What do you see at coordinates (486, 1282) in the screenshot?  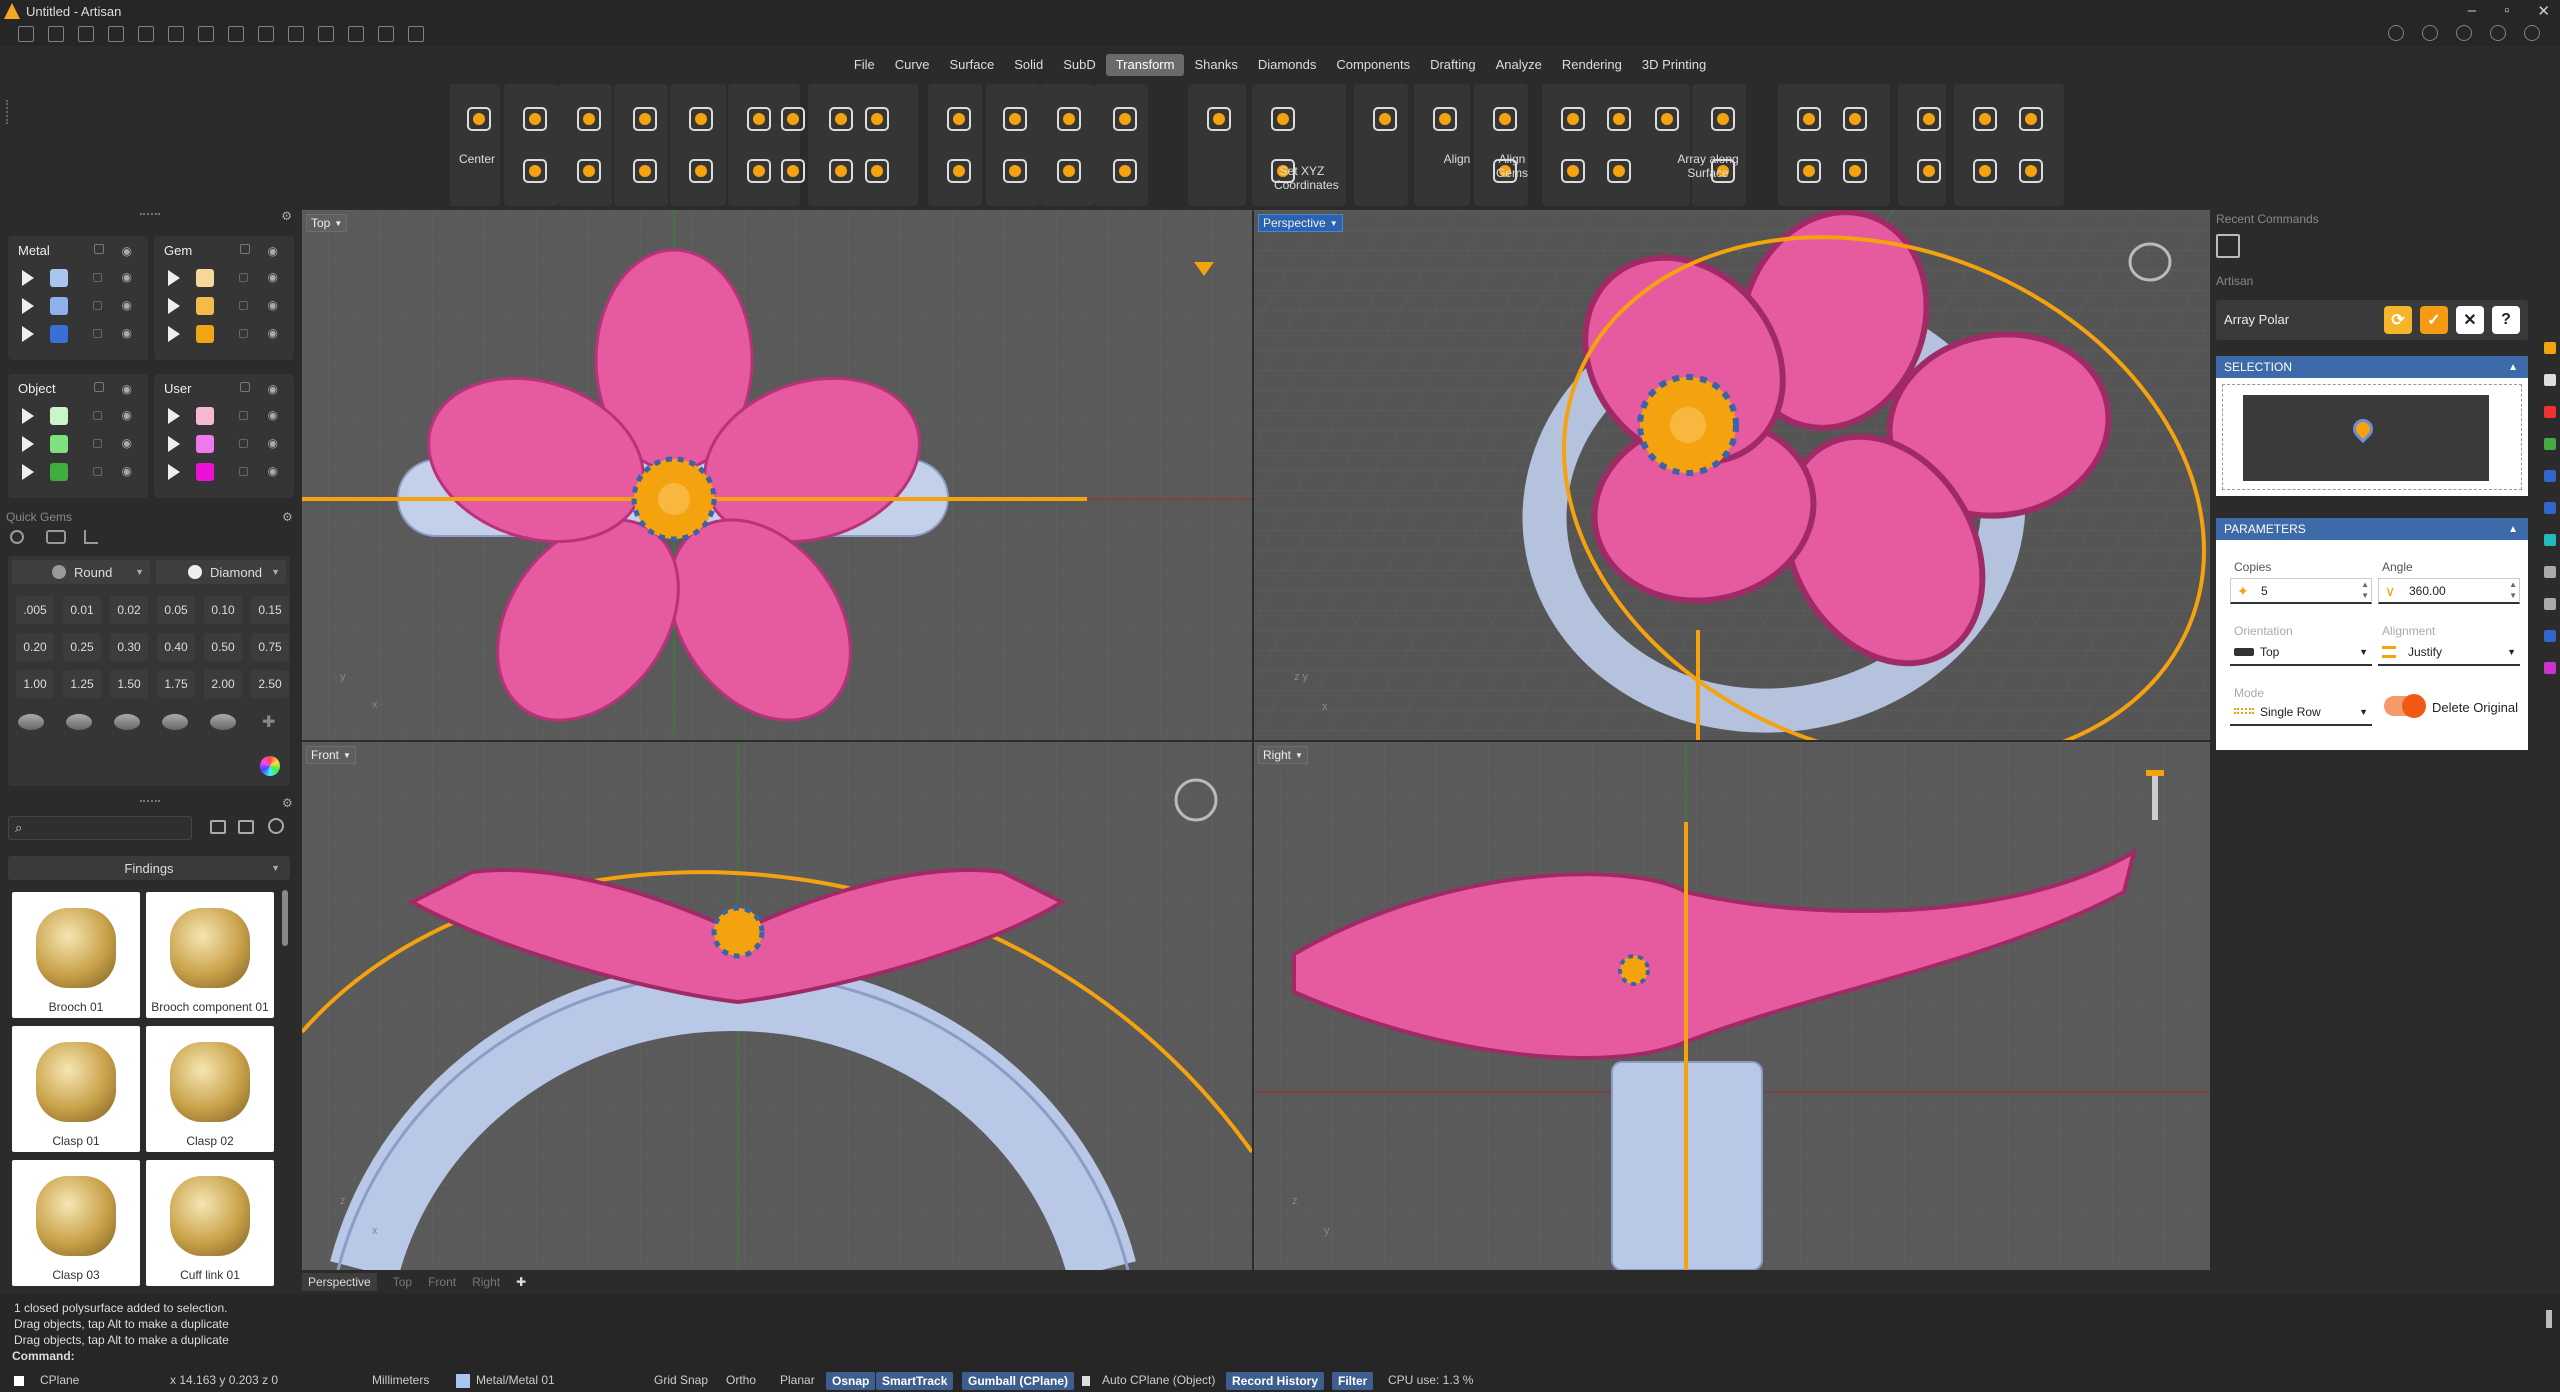 I see `viewport-tab-right: Right` at bounding box center [486, 1282].